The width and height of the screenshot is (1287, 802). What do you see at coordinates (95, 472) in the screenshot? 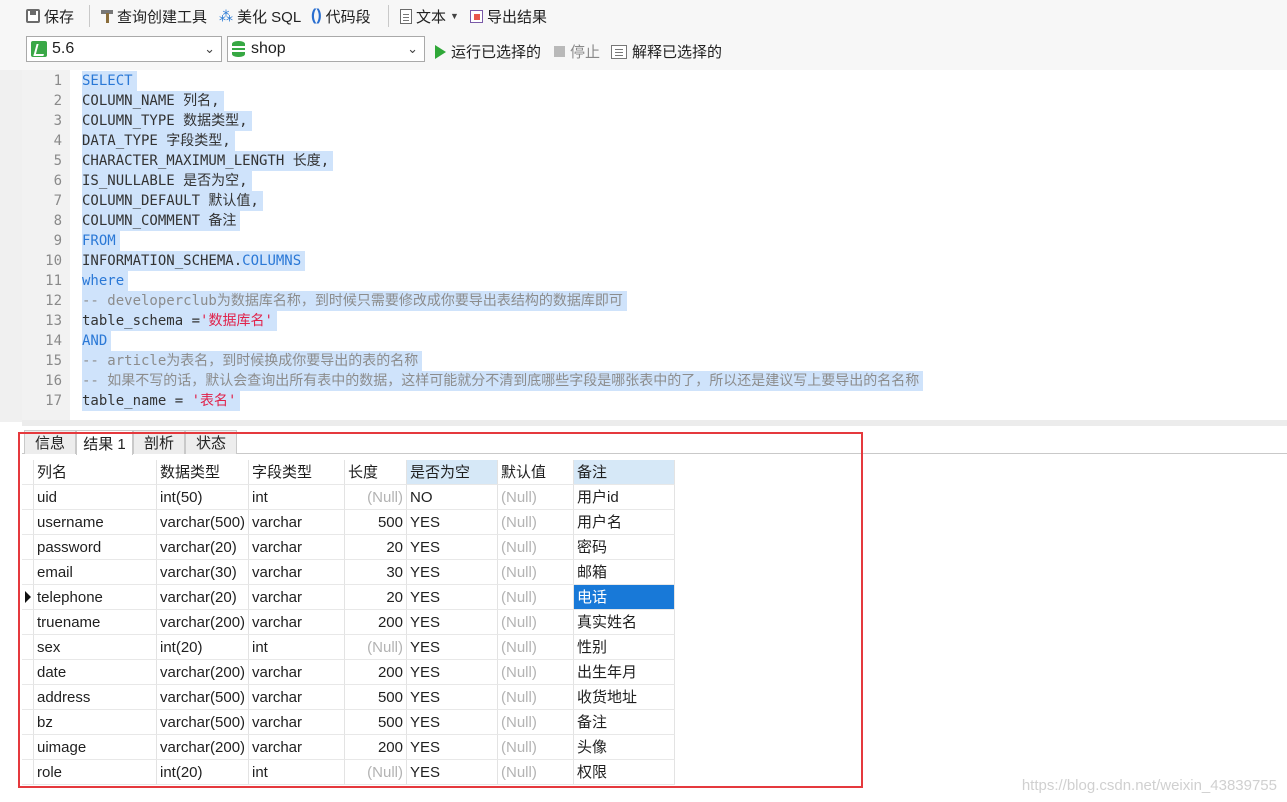
I see `column-header: 列名` at bounding box center [95, 472].